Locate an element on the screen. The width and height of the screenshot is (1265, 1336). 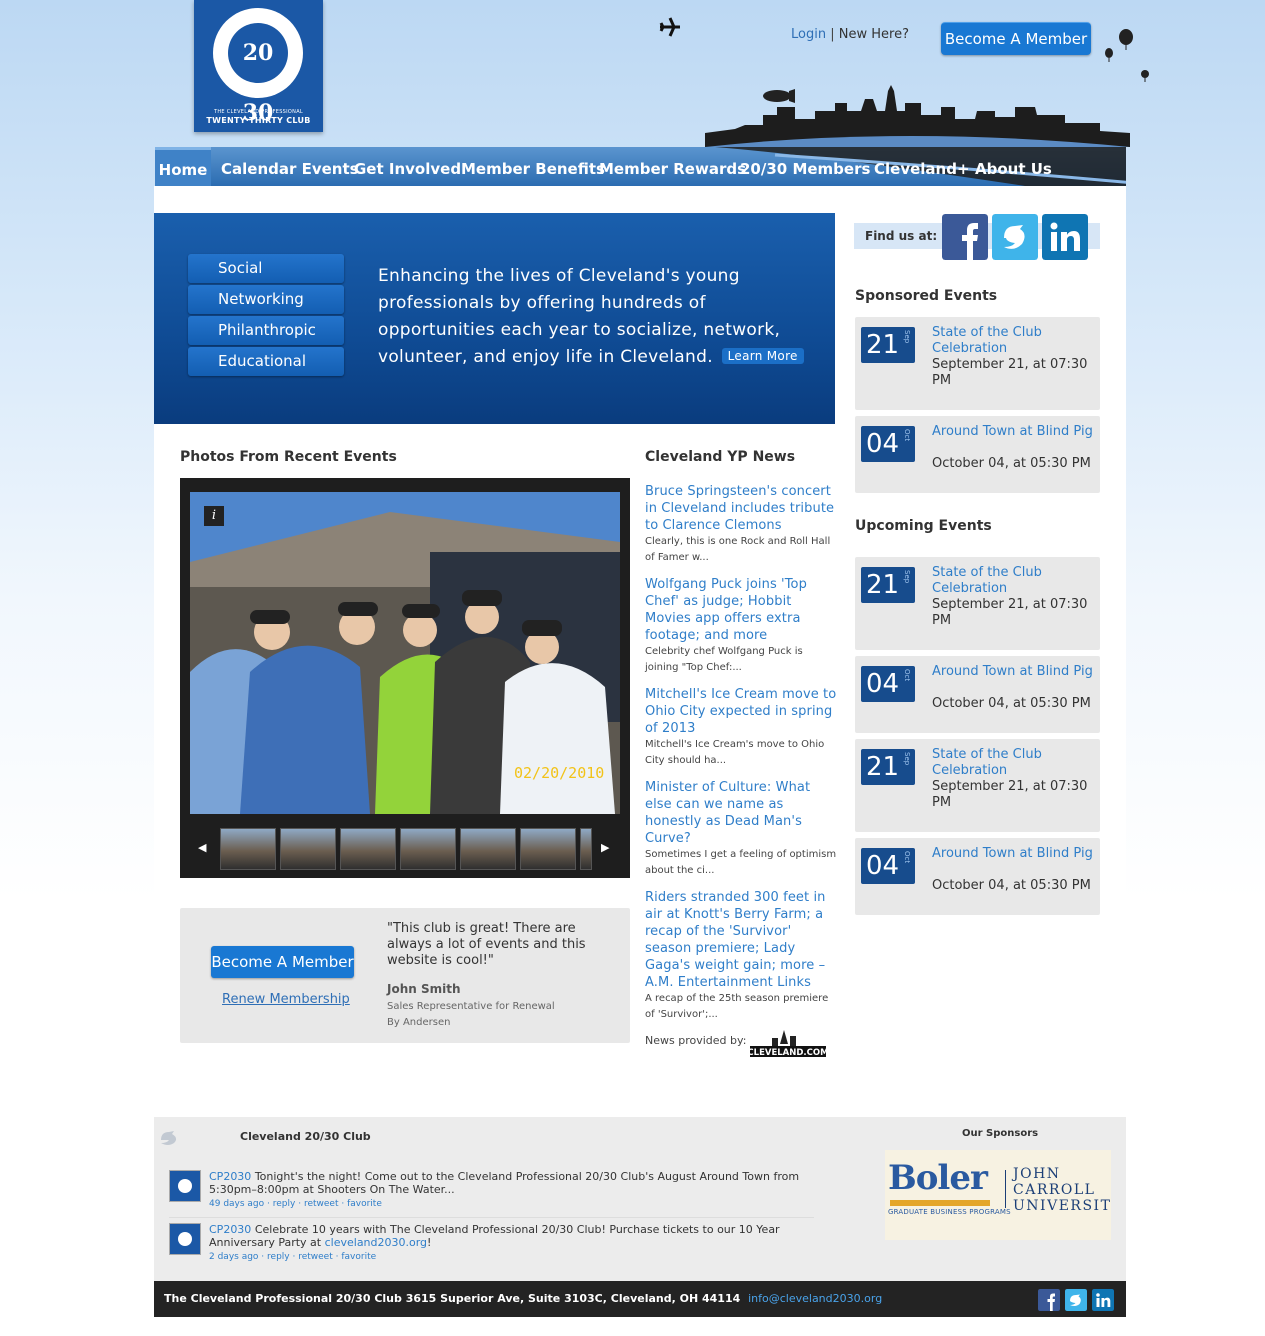
login-link: Login is located at coordinates (808, 34).